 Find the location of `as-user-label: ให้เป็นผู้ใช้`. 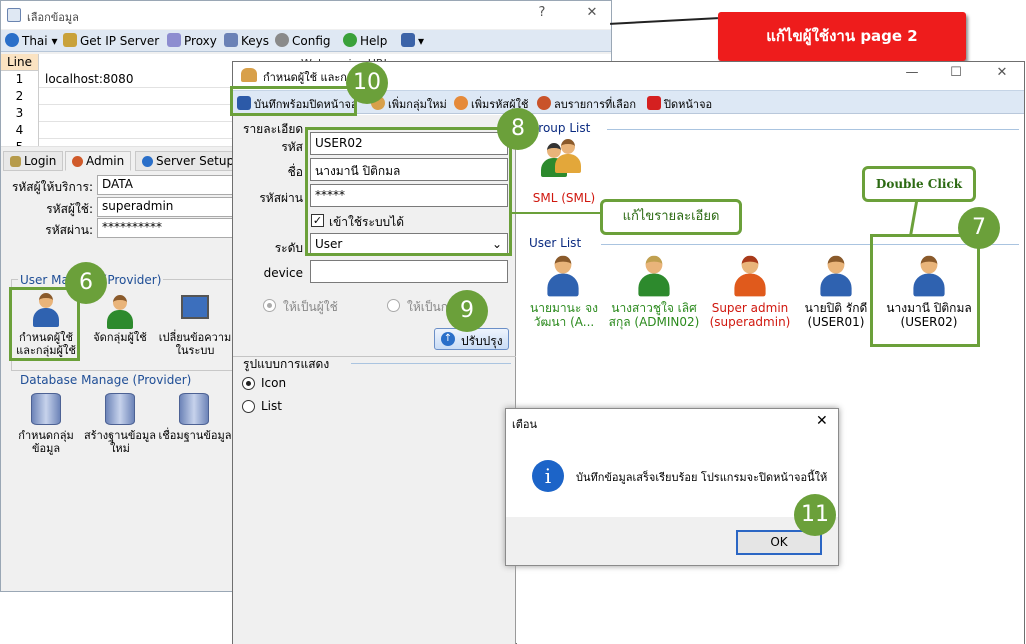

as-user-label: ให้เป็นผู้ใช้ is located at coordinates (310, 307).